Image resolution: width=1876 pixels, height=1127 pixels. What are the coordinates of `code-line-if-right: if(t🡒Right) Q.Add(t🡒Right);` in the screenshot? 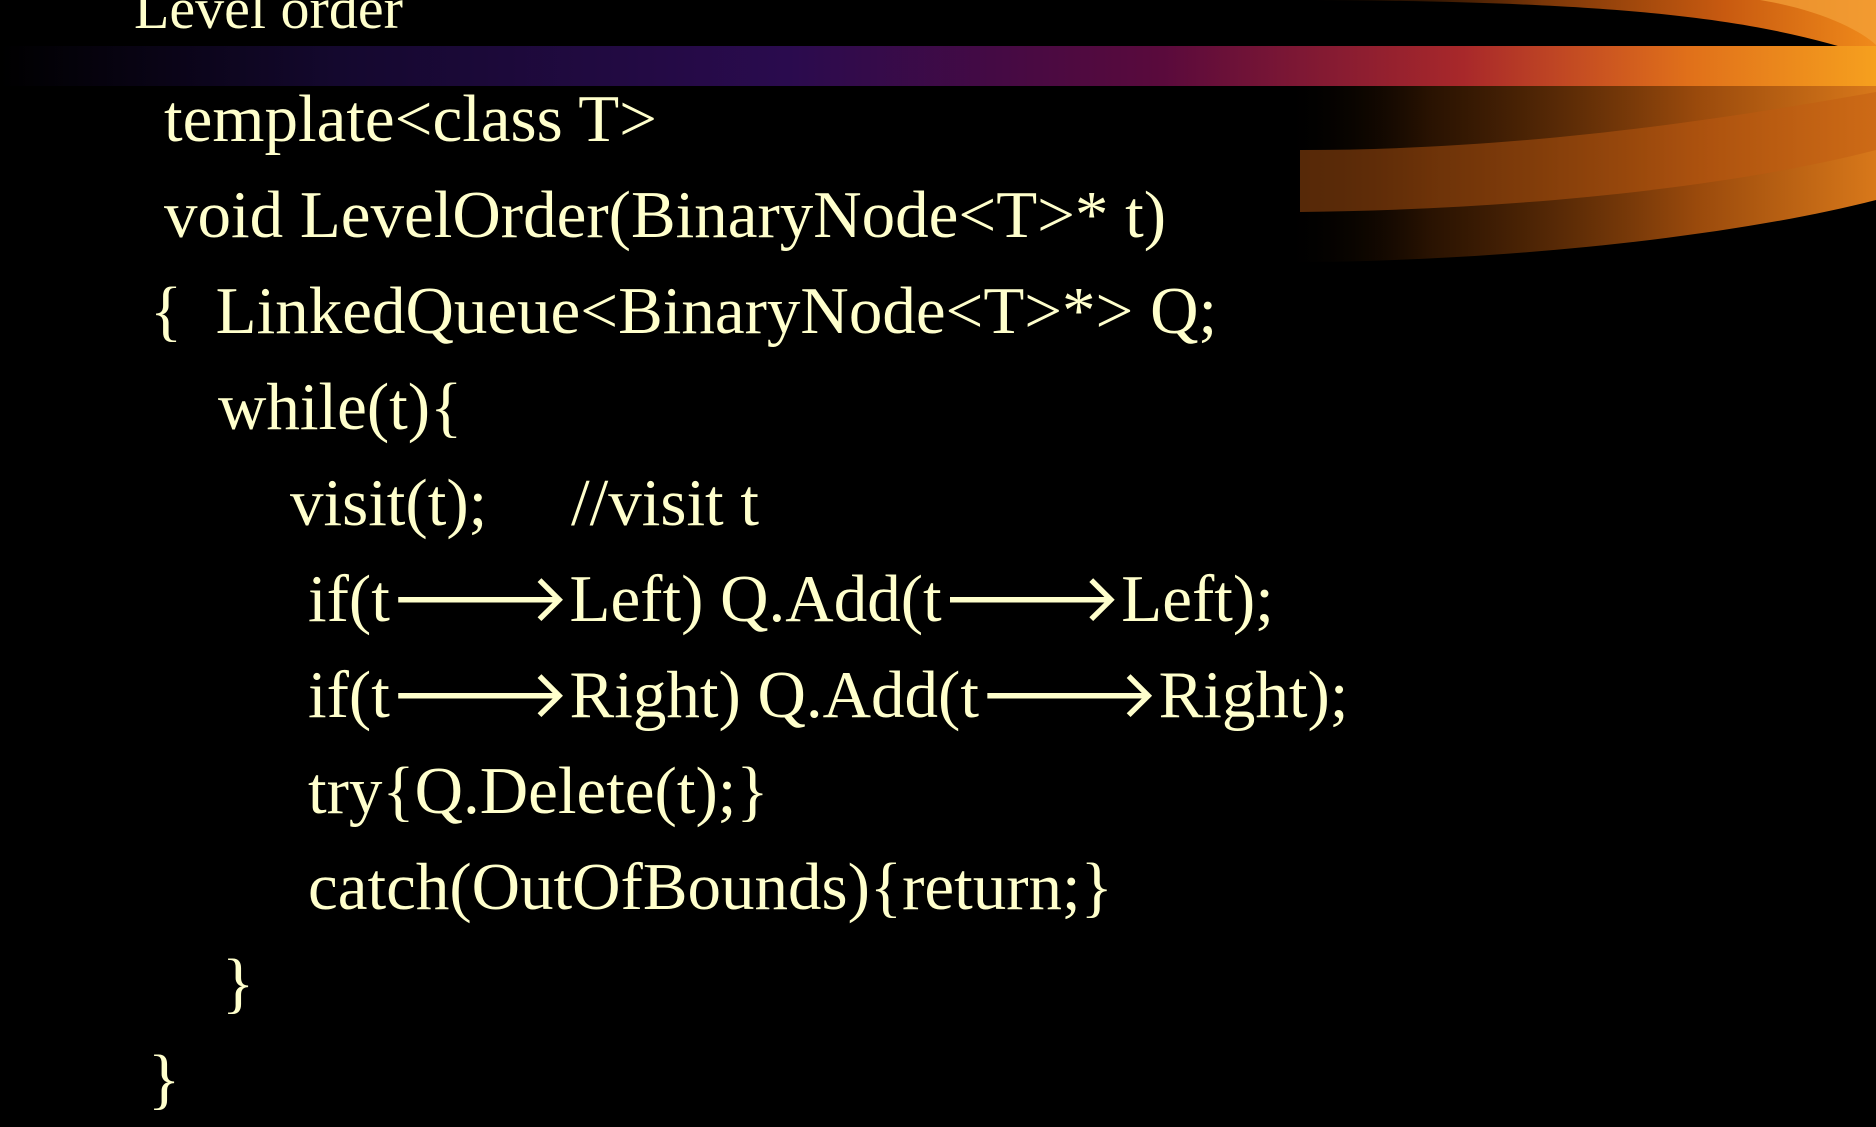 It's located at (828, 695).